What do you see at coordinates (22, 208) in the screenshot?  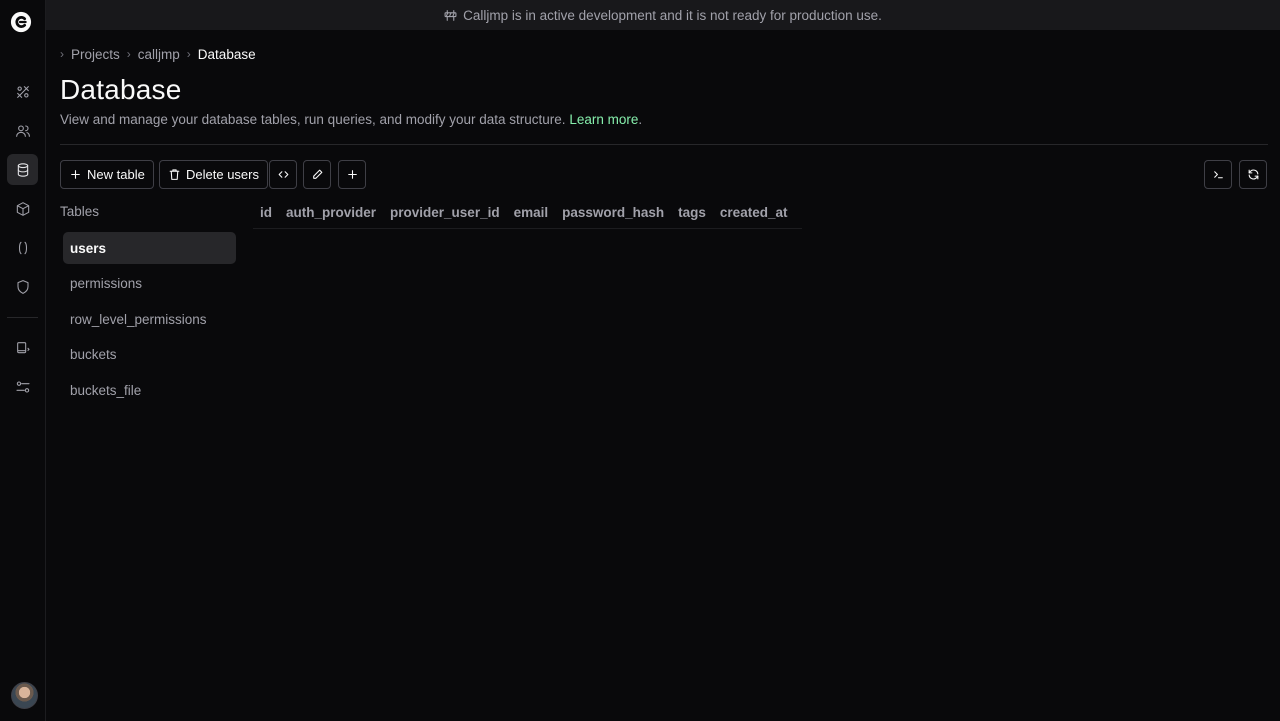 I see `box-icon` at bounding box center [22, 208].